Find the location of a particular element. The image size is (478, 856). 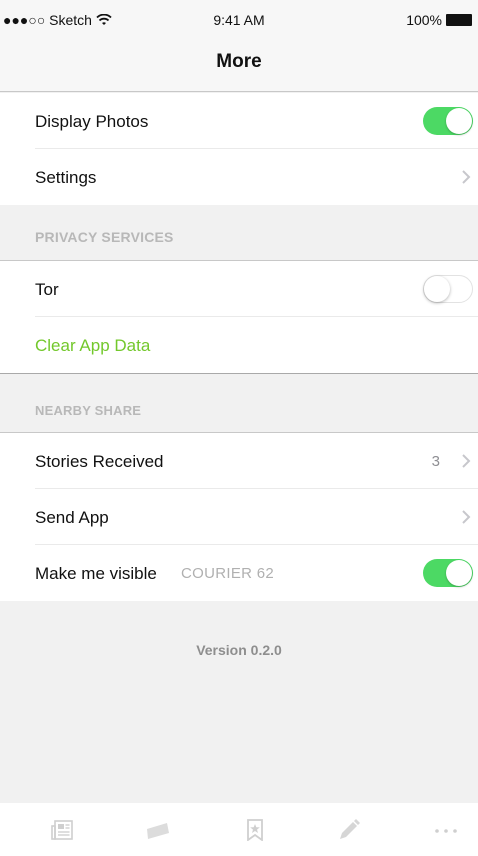

page-title: More is located at coordinates (239, 61).